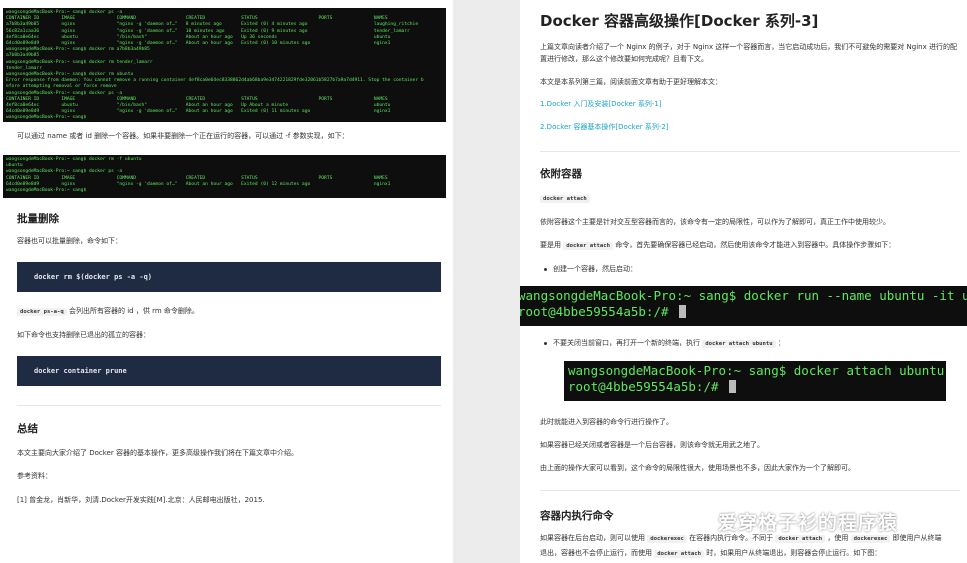 This screenshot has height=563, width=967. What do you see at coordinates (592, 538) in the screenshot?
I see `exec-text-1: 如果容器在后台启动，则可以使用` at bounding box center [592, 538].